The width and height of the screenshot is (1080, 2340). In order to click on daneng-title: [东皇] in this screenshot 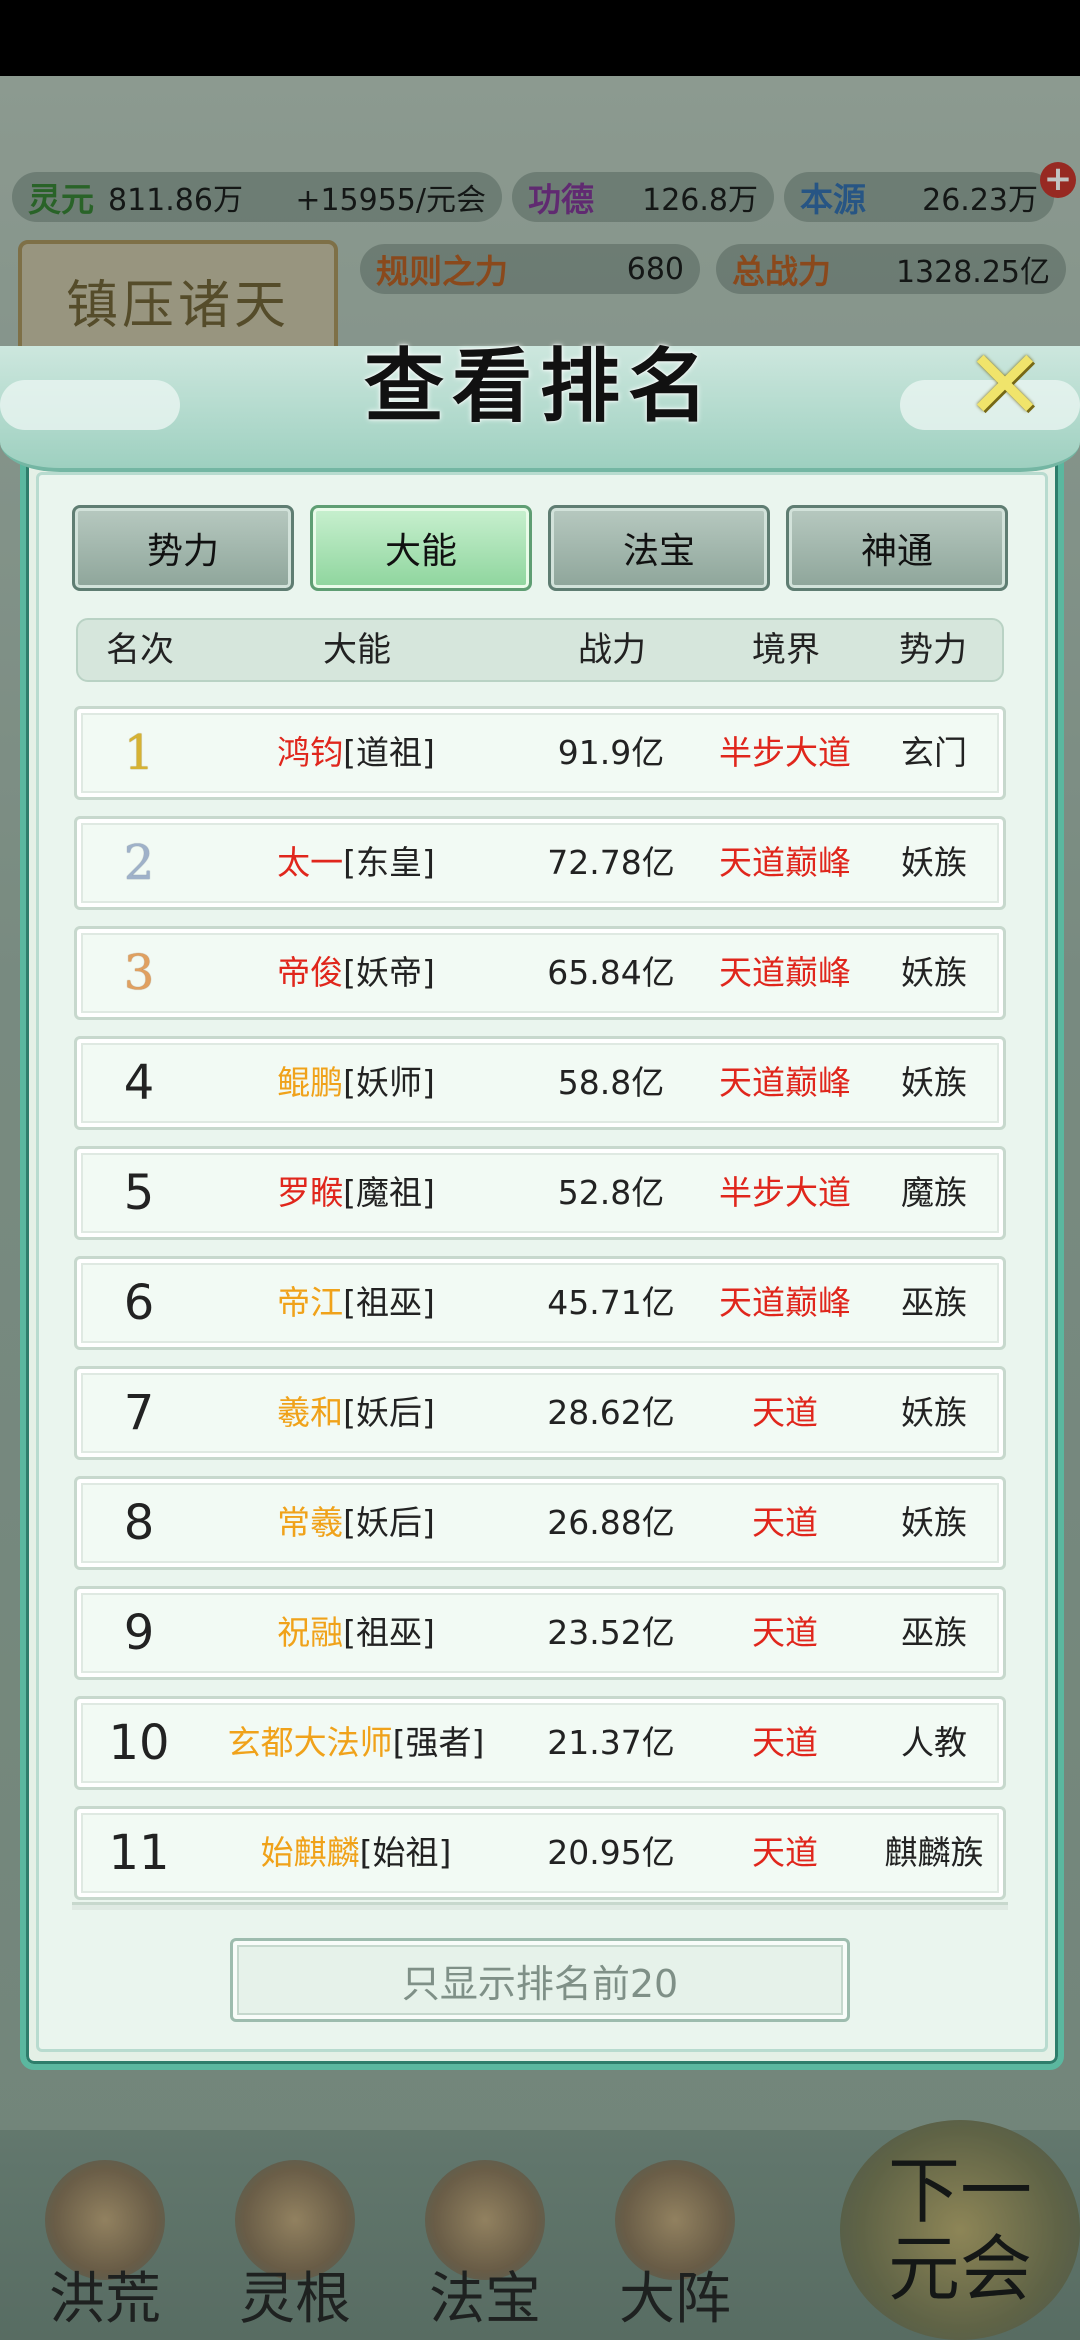, I will do `click(389, 862)`.